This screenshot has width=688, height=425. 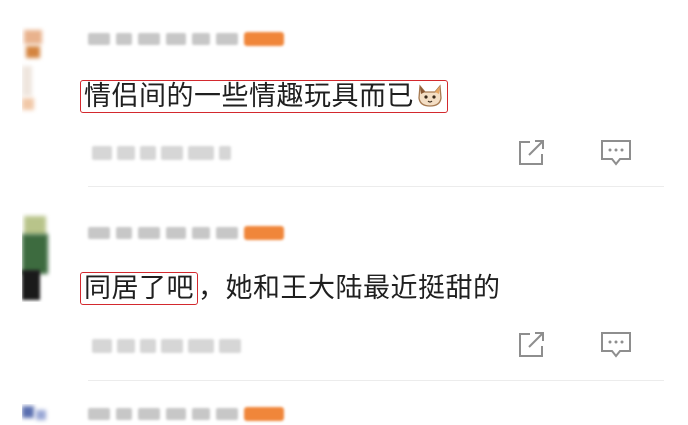 What do you see at coordinates (349, 288) in the screenshot?
I see `comment-rest-text: ，她和王大陆最近挺甜的` at bounding box center [349, 288].